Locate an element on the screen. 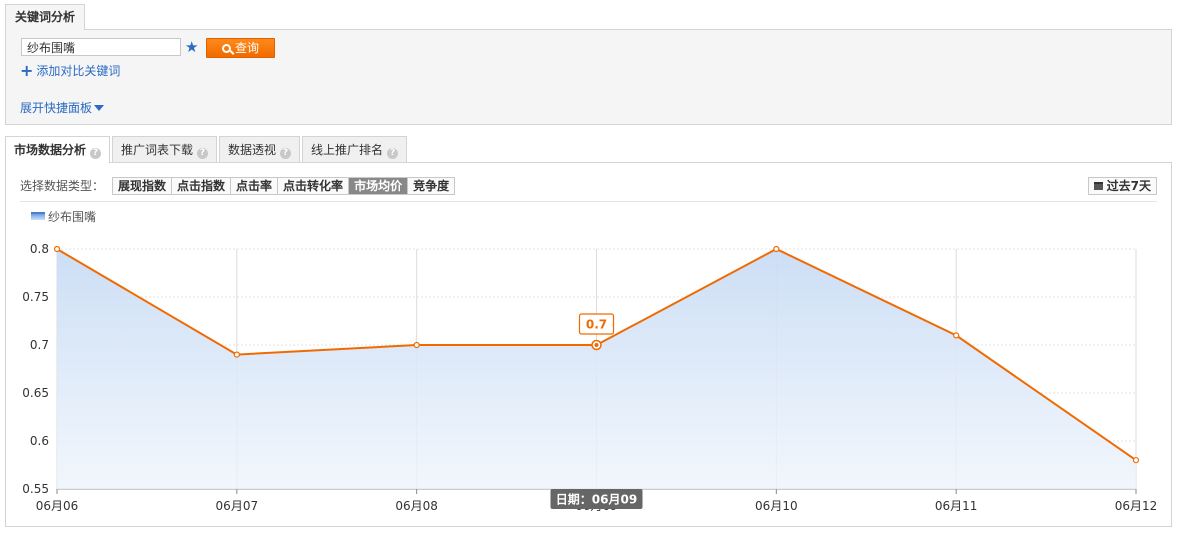 This screenshot has height=539, width=1181. y-tick-label: 0.55 is located at coordinates (35, 489).